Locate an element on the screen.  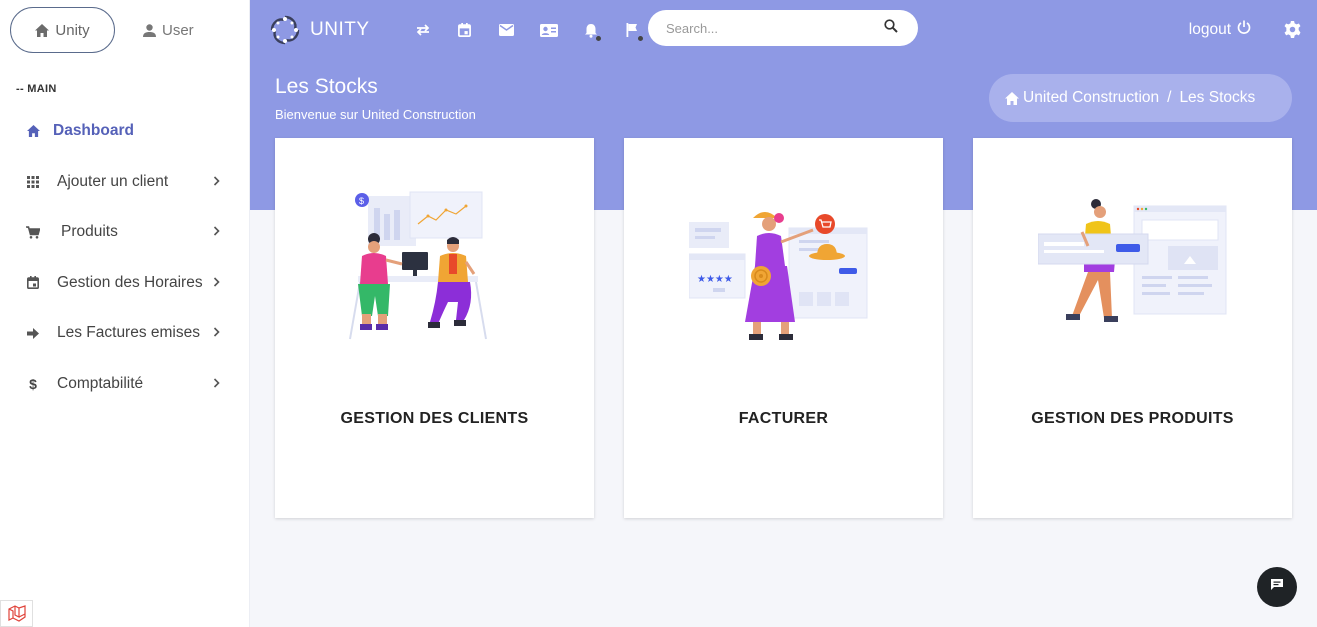
grid-icon is located at coordinates (33, 182).